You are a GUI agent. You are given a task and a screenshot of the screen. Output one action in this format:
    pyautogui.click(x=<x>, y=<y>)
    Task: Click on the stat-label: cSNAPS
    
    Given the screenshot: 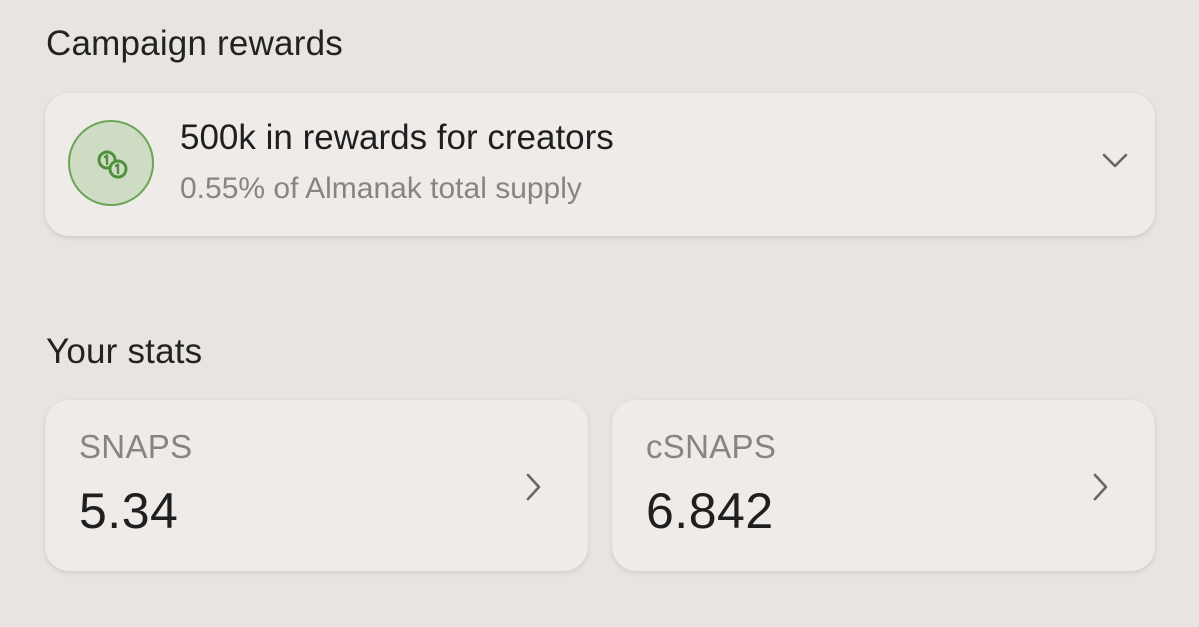 What is the action you would take?
    pyautogui.click(x=711, y=446)
    